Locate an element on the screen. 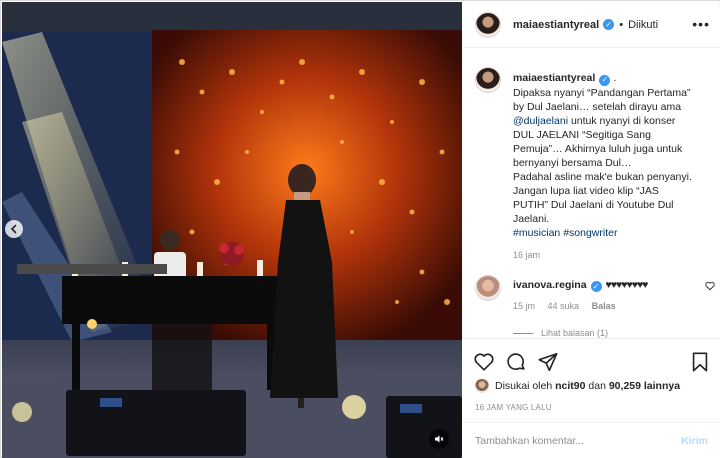 The image size is (720, 458). volume-mute-icon is located at coordinates (439, 439).